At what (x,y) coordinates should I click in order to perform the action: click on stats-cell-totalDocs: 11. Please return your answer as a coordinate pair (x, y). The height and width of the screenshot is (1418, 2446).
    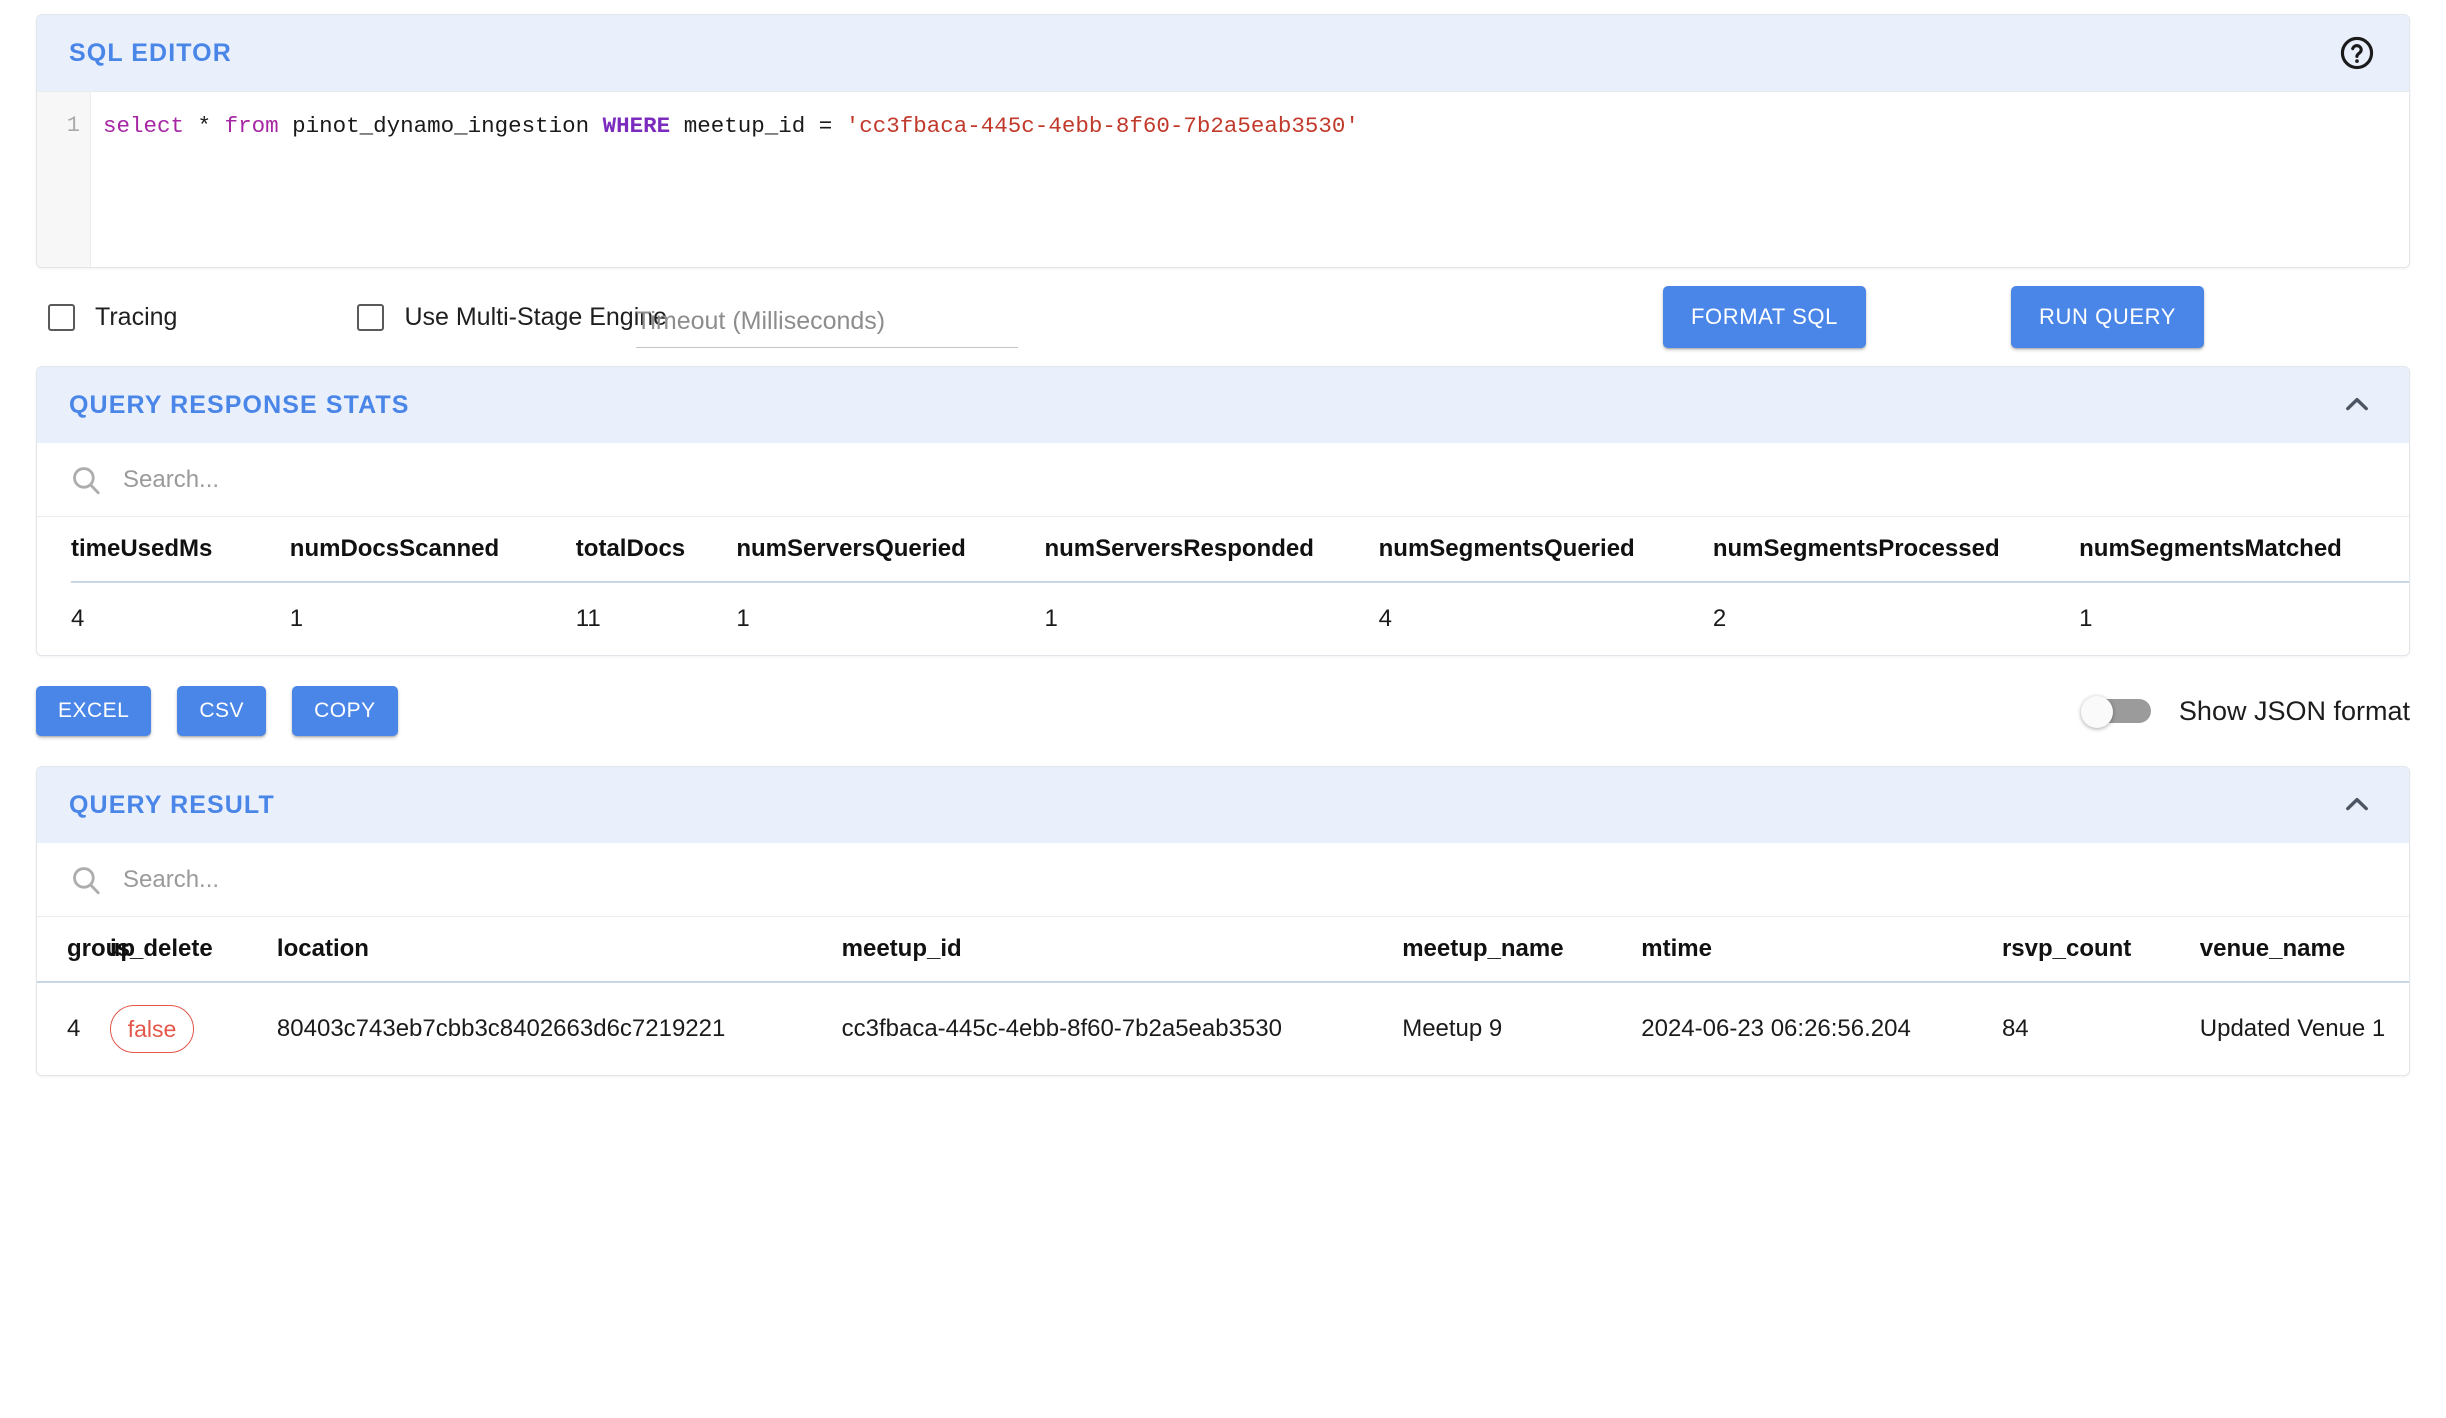
    Looking at the image, I should click on (588, 618).